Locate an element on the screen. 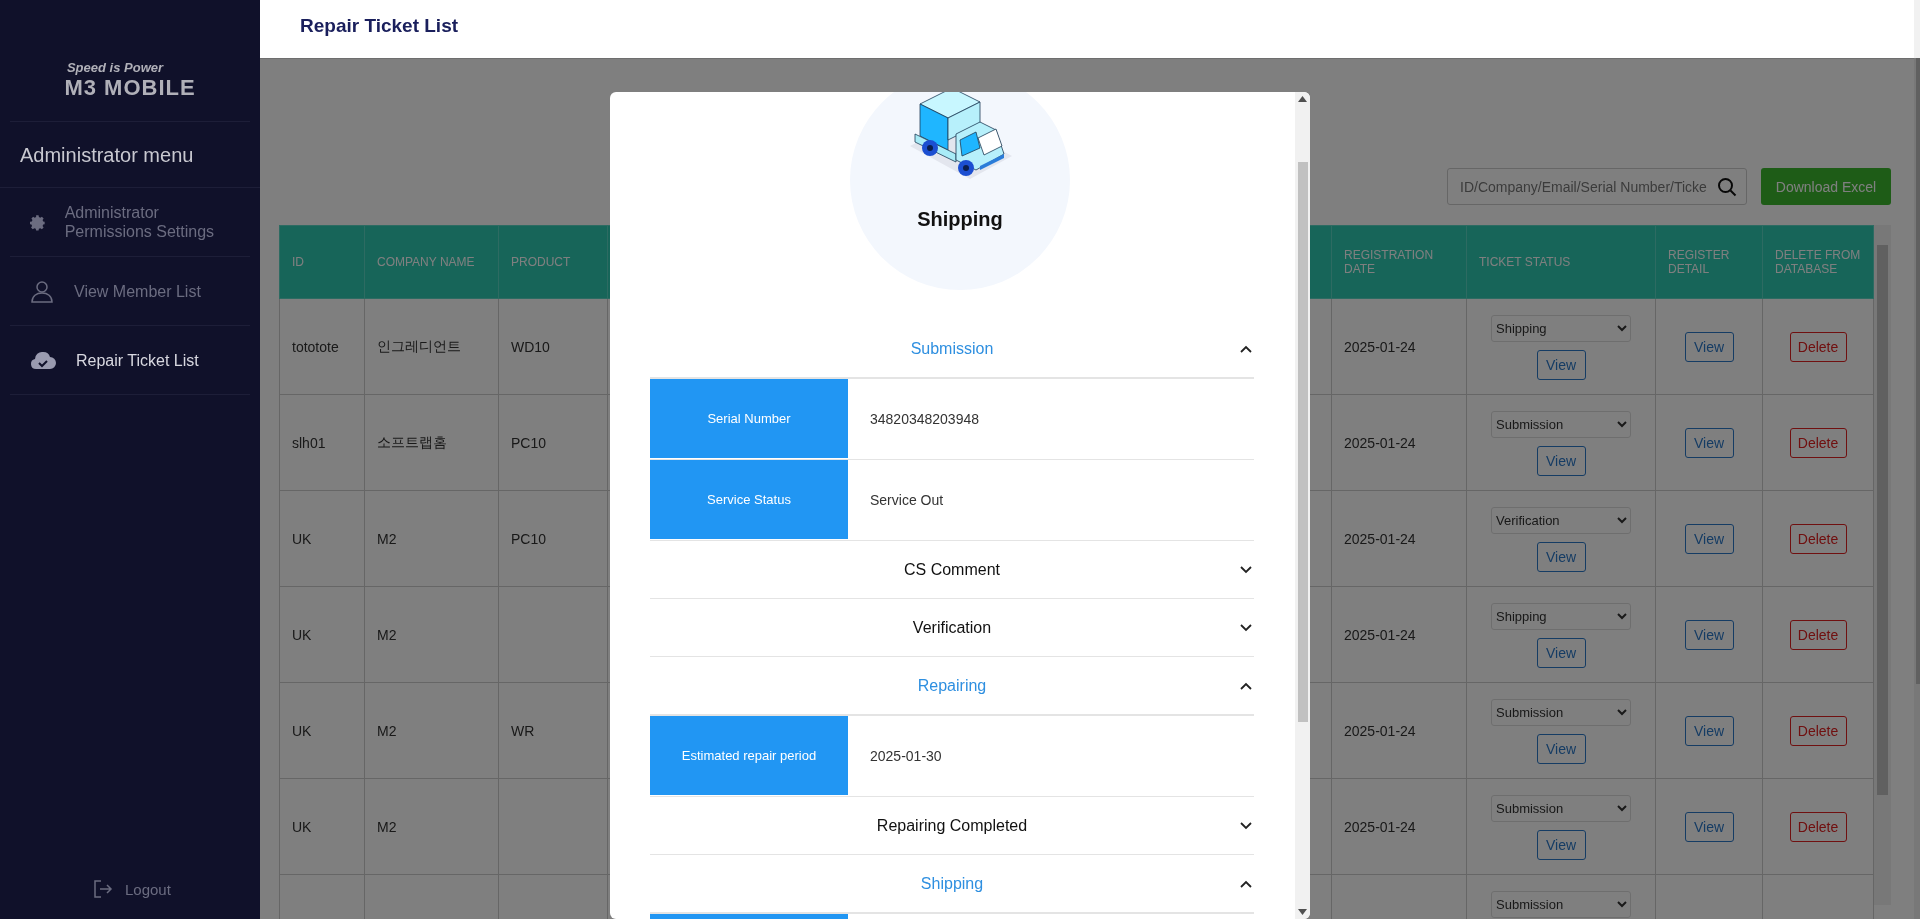  status-title: Shipping is located at coordinates (960, 219).